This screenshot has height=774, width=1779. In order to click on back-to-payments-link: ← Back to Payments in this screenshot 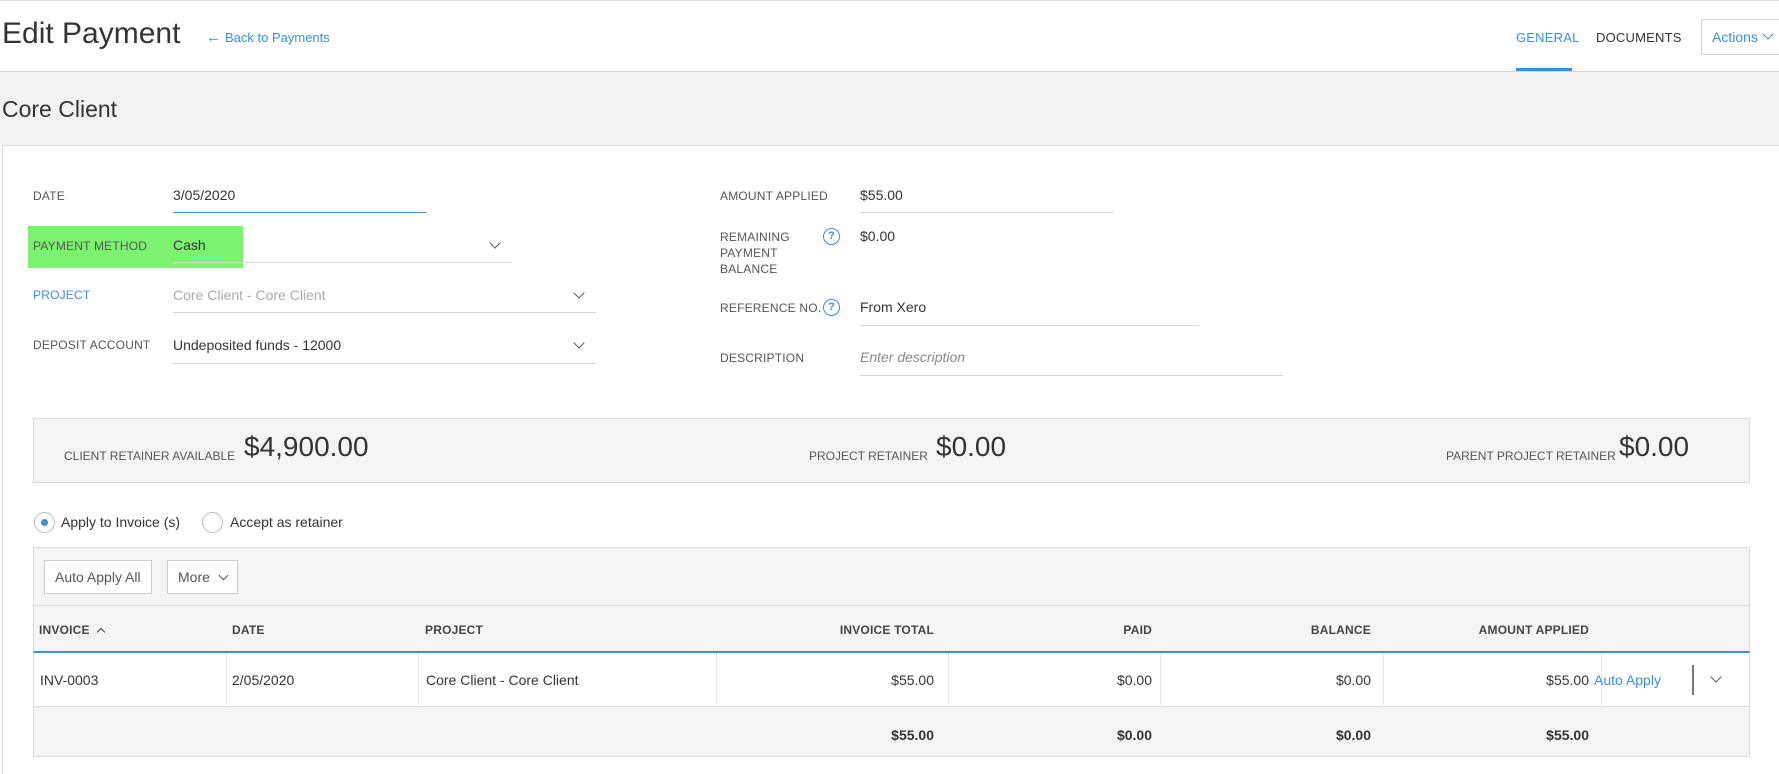, I will do `click(268, 37)`.